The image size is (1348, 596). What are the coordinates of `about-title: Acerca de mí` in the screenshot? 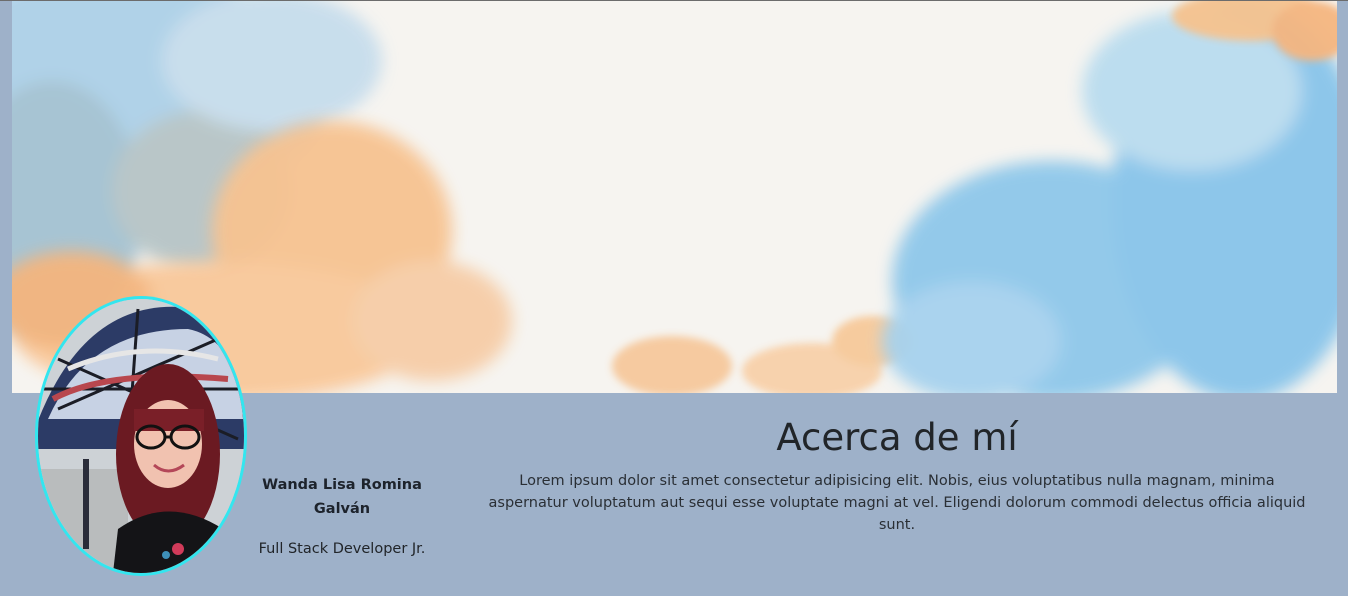 It's located at (897, 437).